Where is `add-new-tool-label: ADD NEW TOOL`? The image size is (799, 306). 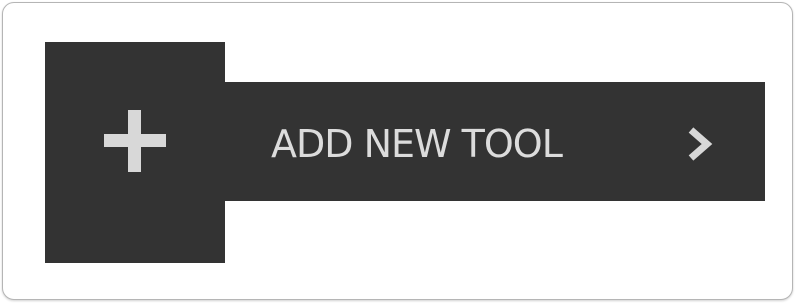 add-new-tool-label: ADD NEW TOOL is located at coordinates (417, 144).